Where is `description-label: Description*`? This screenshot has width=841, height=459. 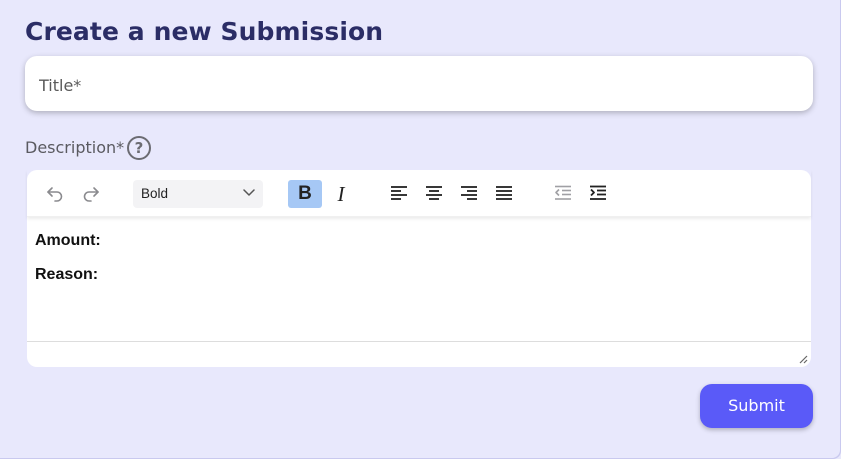
description-label: Description* is located at coordinates (75, 147).